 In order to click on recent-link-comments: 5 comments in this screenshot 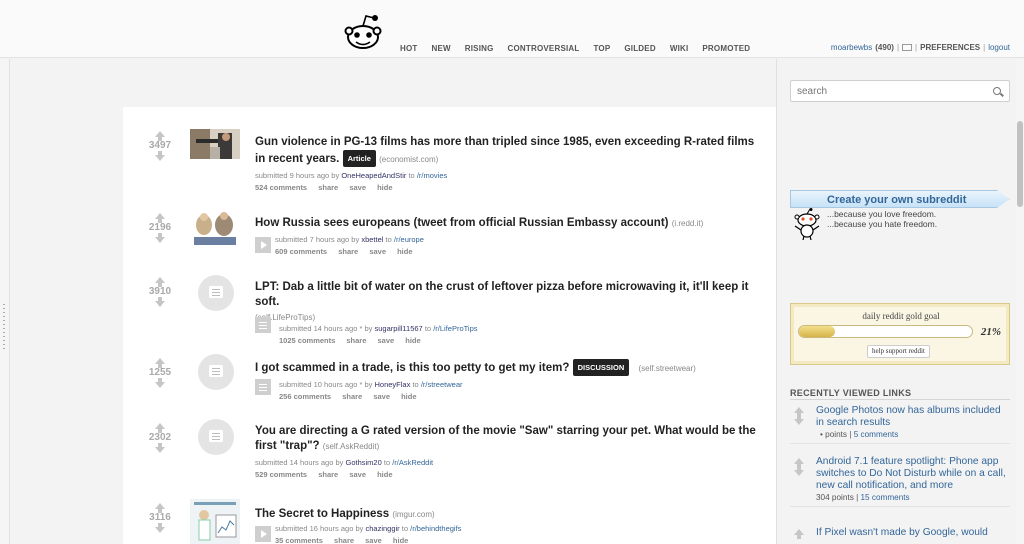, I will do `click(876, 434)`.